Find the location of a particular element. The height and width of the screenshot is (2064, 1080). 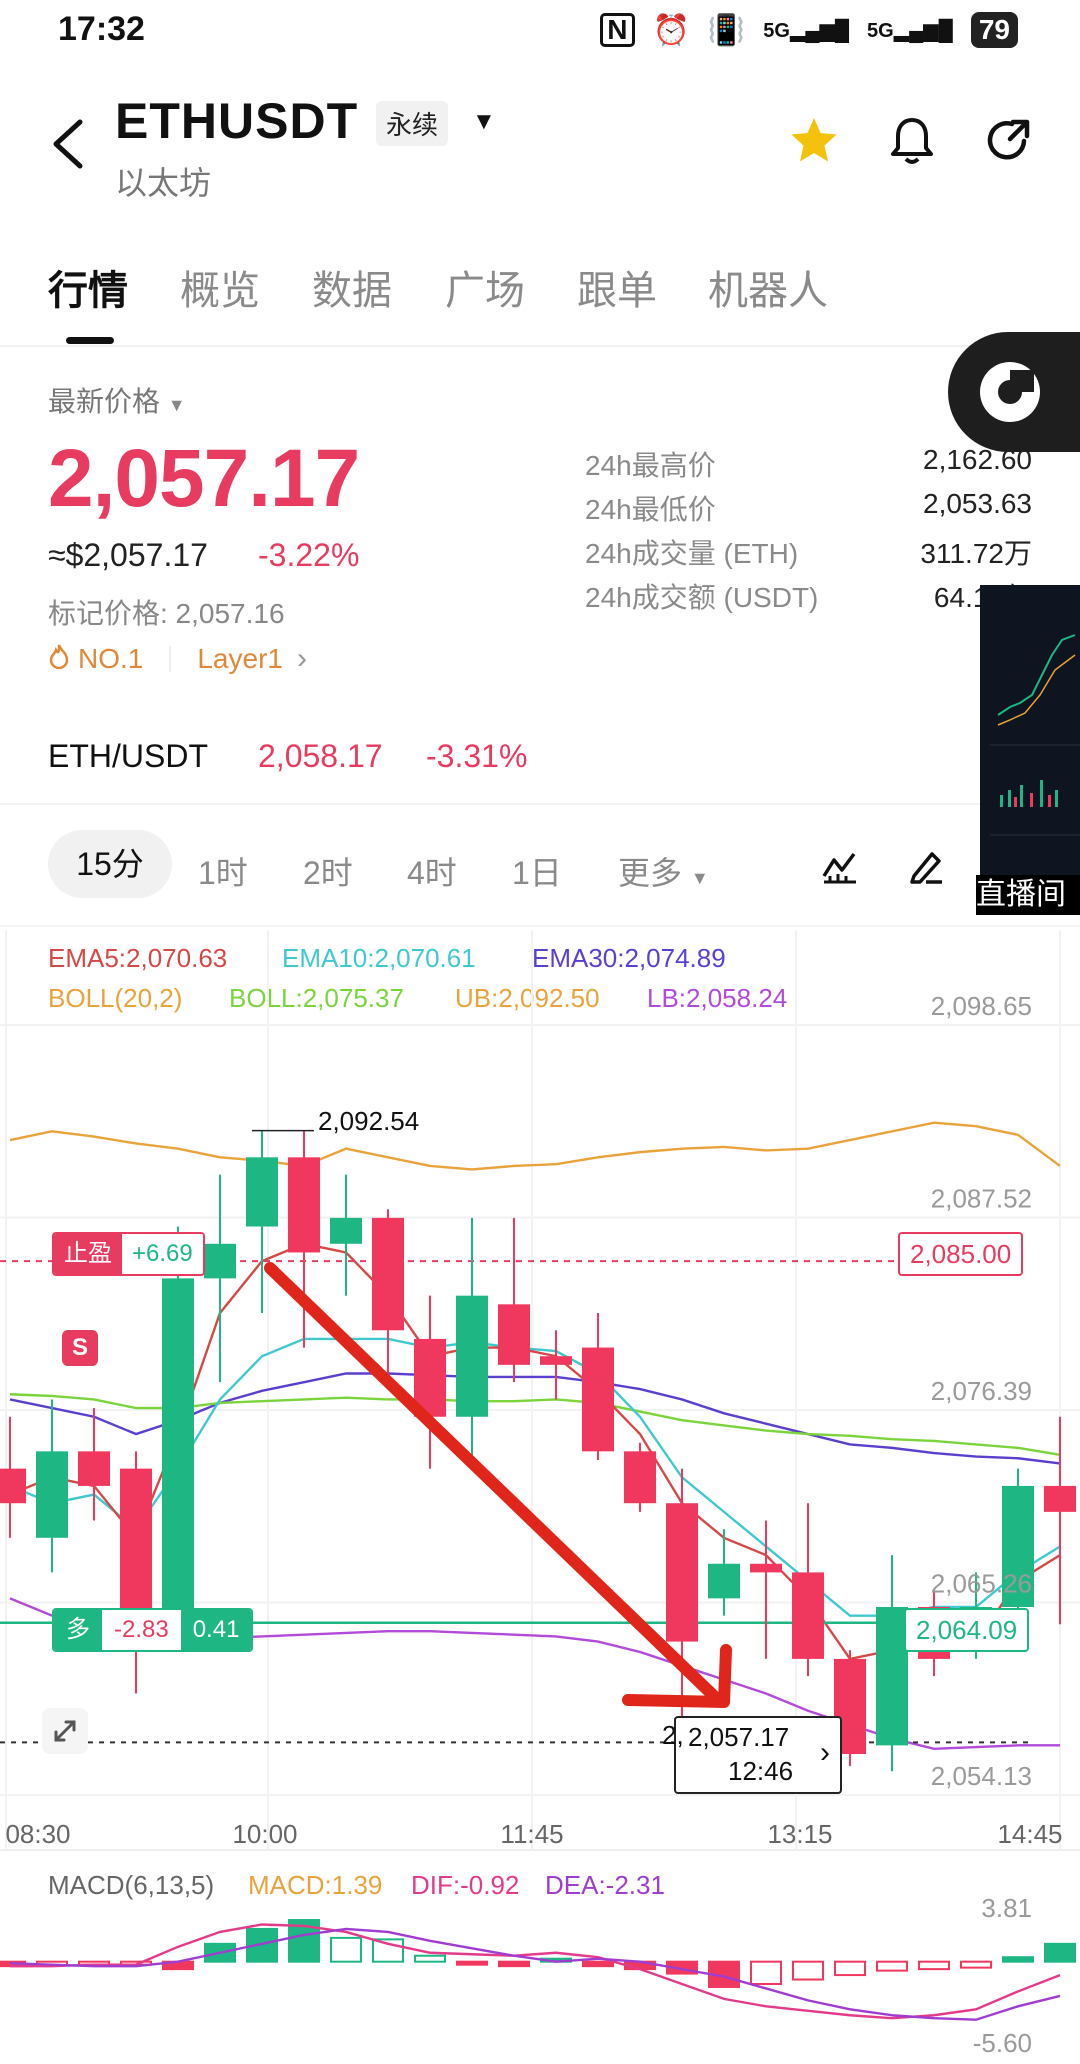

y-axis-tick-label: 2,054.13 is located at coordinates (981, 1776).